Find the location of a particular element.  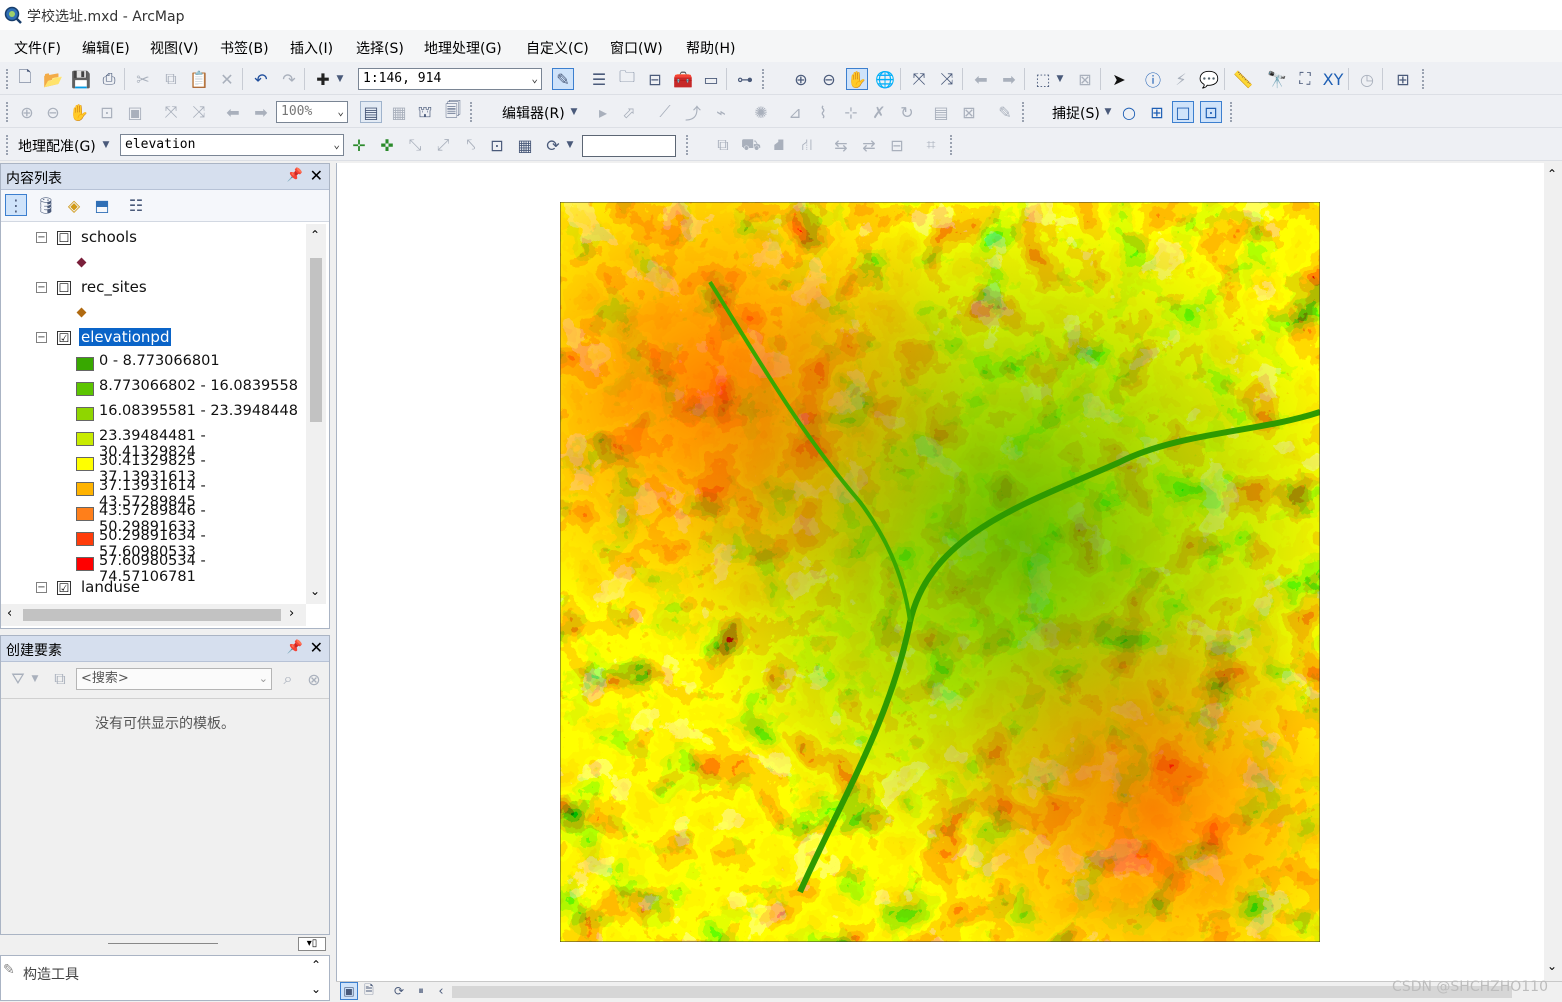

zoom-in-icon: ⊕ is located at coordinates (801, 79).